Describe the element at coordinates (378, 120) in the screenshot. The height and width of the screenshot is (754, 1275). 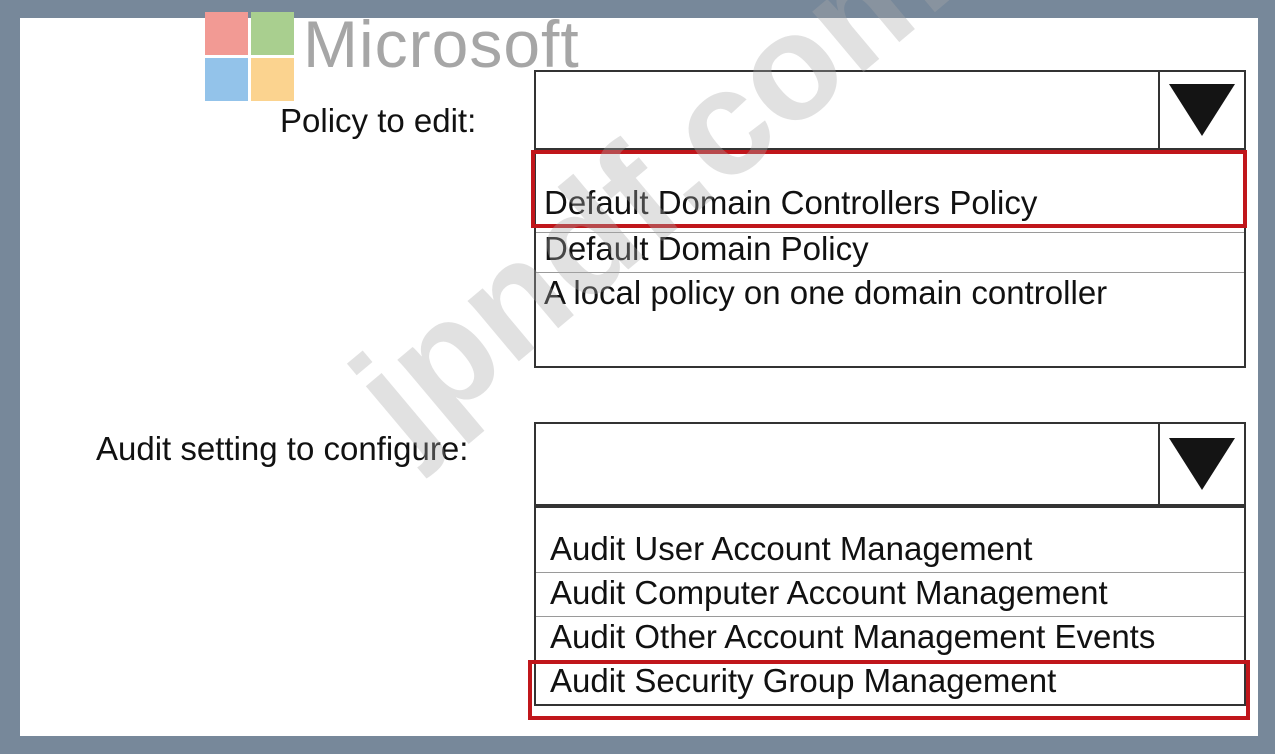
I see `policy-label: Policy to edit:` at that location.